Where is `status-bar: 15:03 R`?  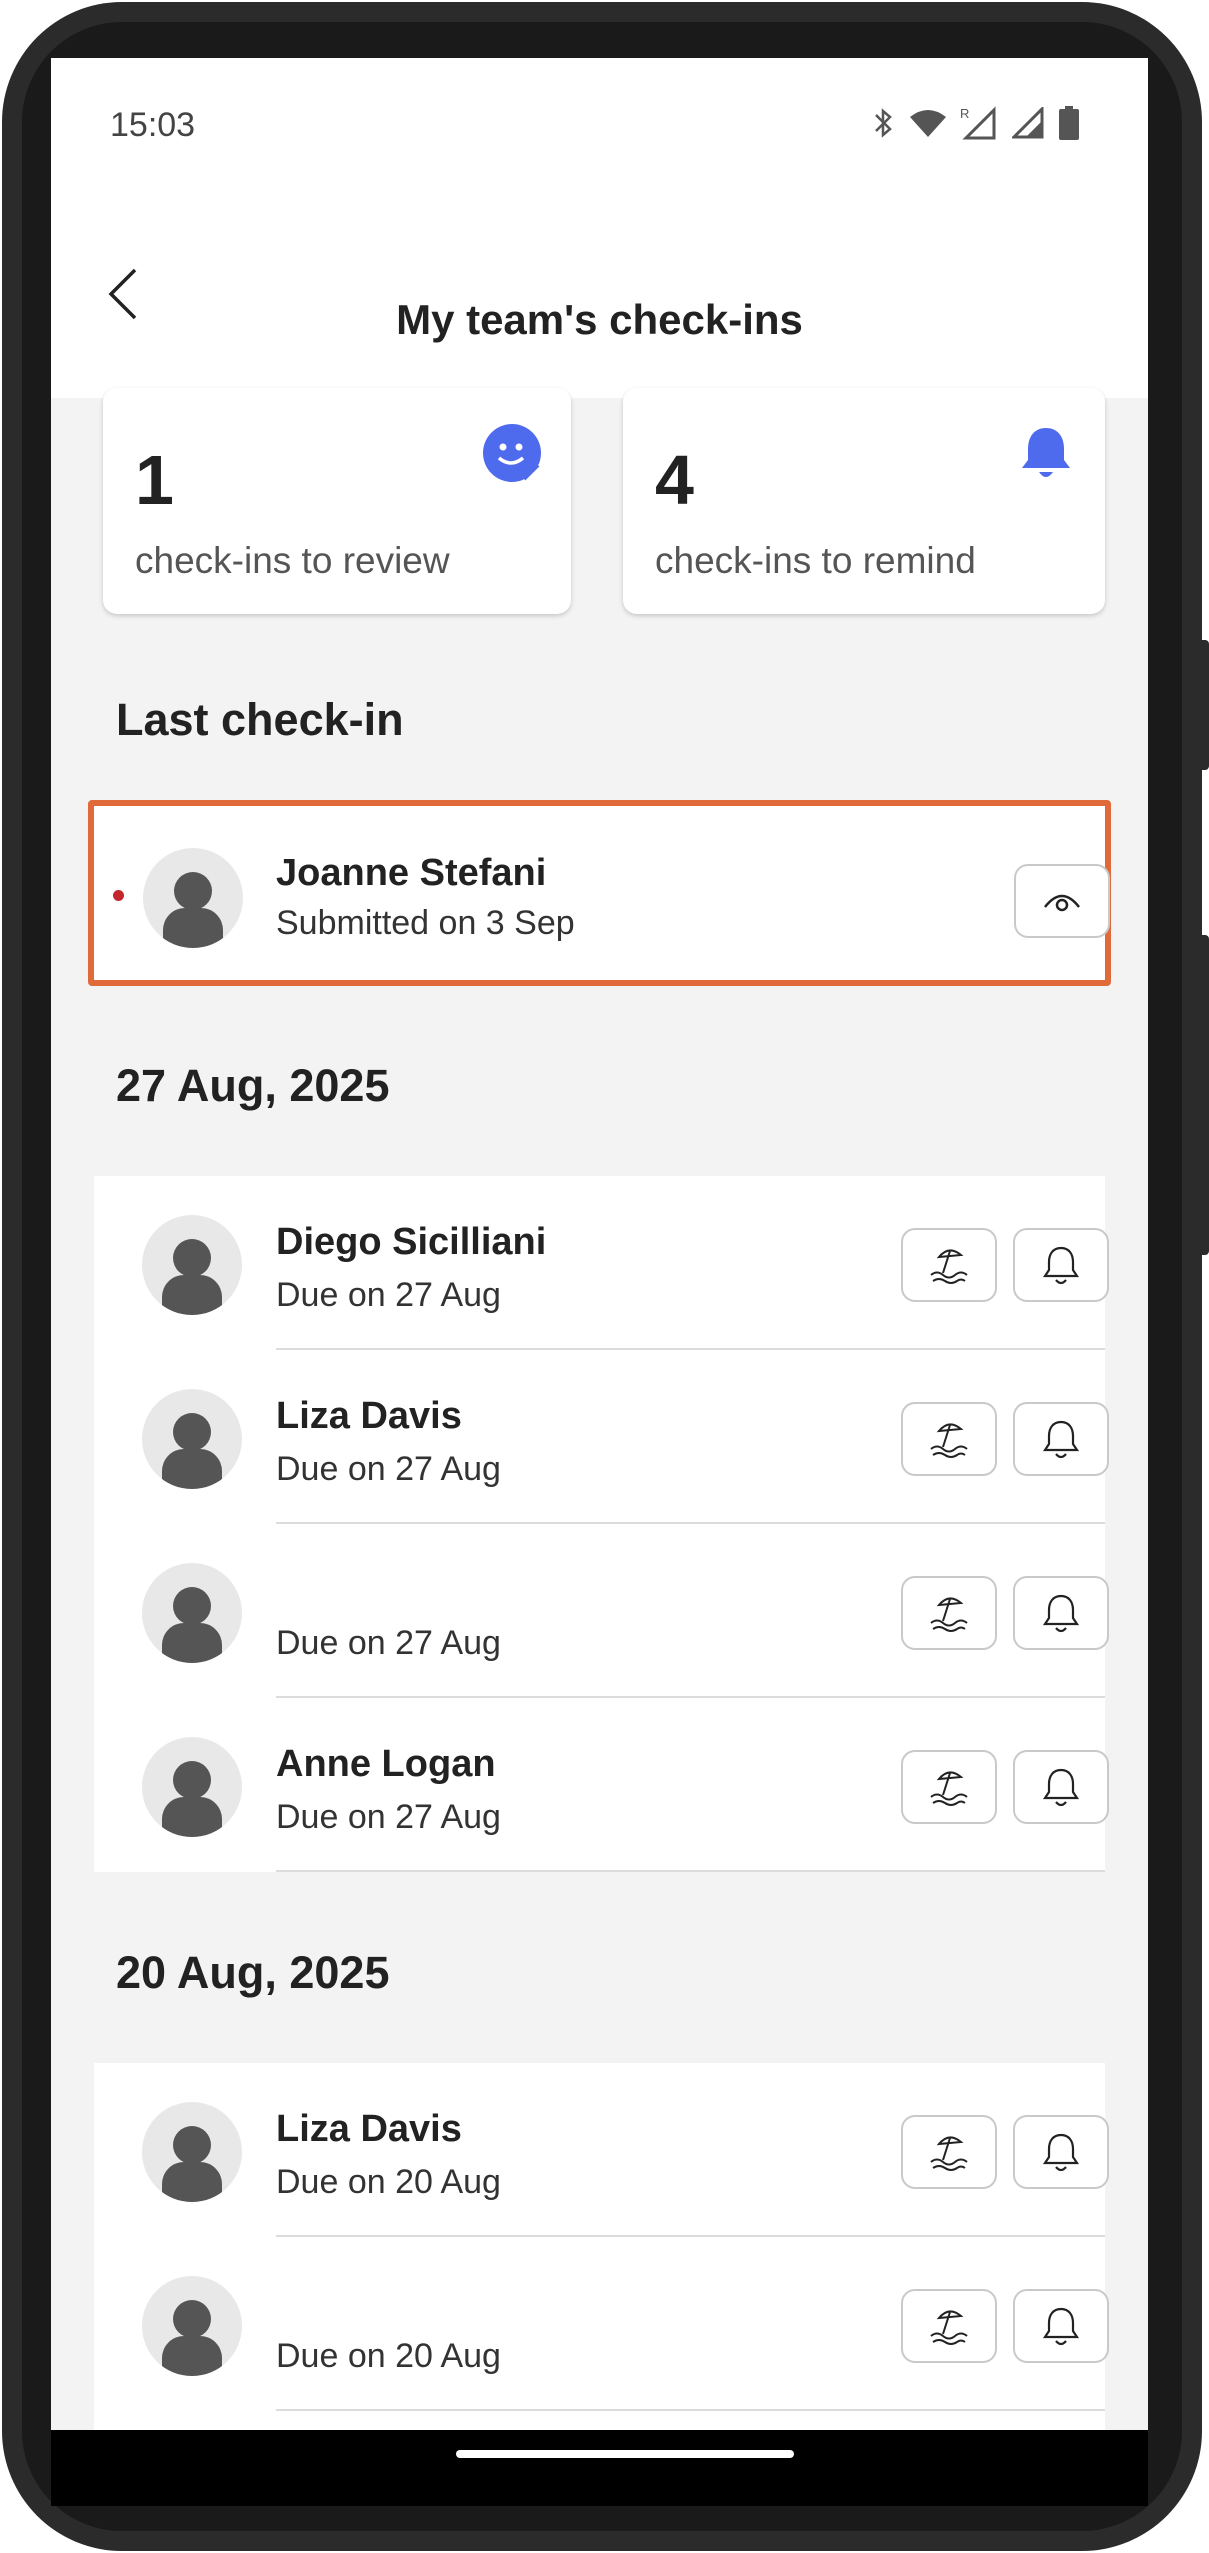
status-bar: 15:03 R is located at coordinates (599, 123).